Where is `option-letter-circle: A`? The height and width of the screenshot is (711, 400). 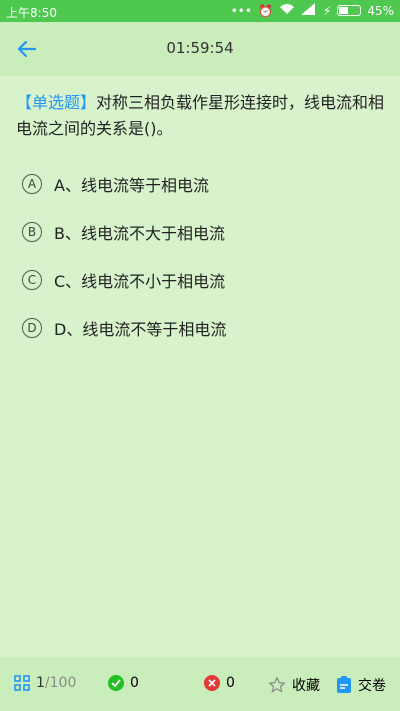 option-letter-circle: A is located at coordinates (32, 184).